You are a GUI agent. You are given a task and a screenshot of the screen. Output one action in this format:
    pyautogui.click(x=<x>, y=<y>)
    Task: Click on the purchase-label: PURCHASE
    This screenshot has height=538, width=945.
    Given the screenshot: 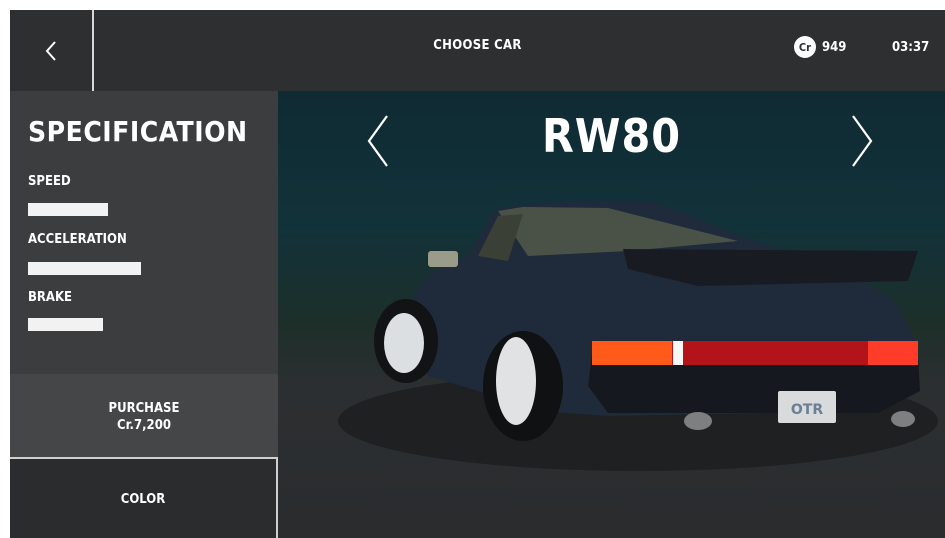 What is the action you would take?
    pyautogui.click(x=144, y=408)
    